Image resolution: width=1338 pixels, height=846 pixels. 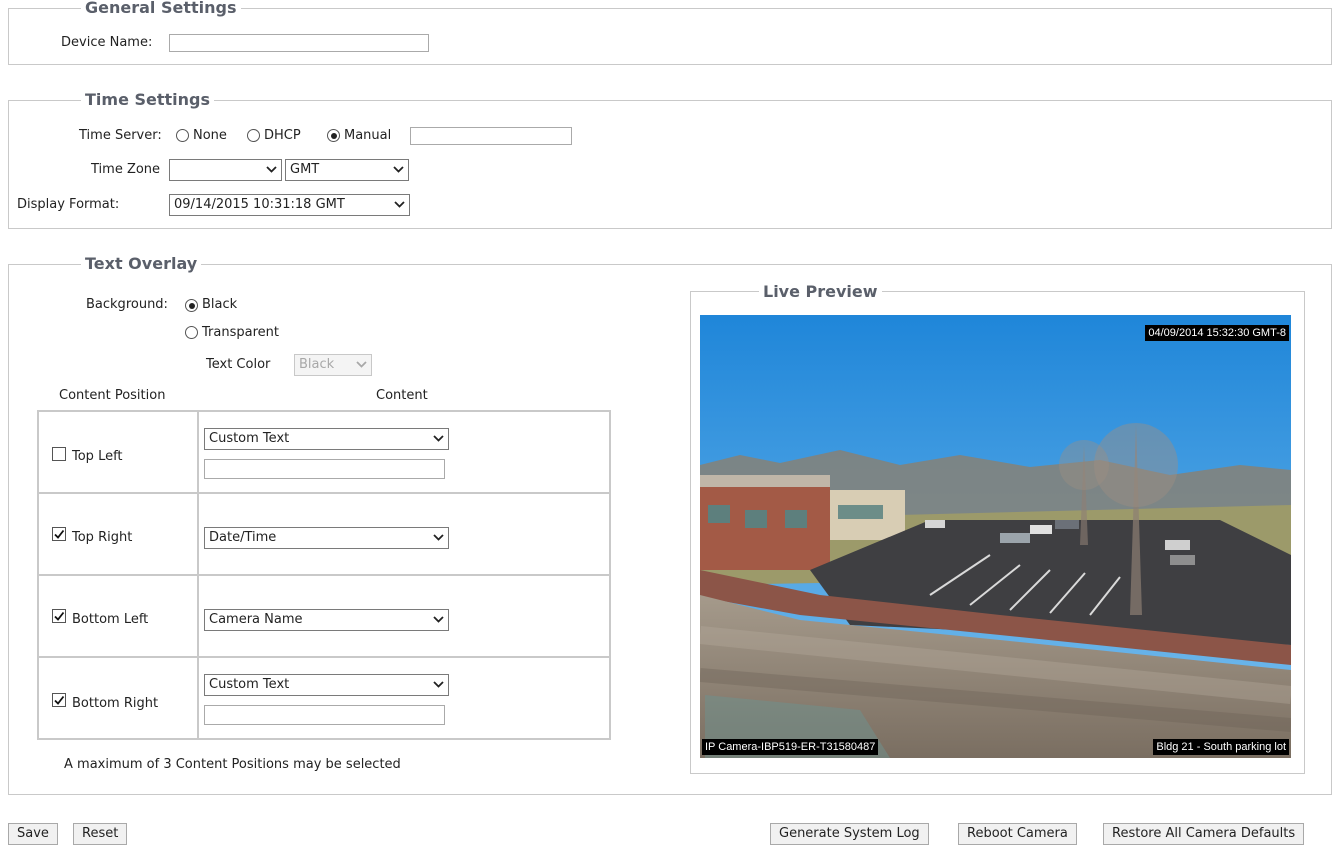 I want to click on reboot-camera-button: Reboot Camera, so click(x=1017, y=834).